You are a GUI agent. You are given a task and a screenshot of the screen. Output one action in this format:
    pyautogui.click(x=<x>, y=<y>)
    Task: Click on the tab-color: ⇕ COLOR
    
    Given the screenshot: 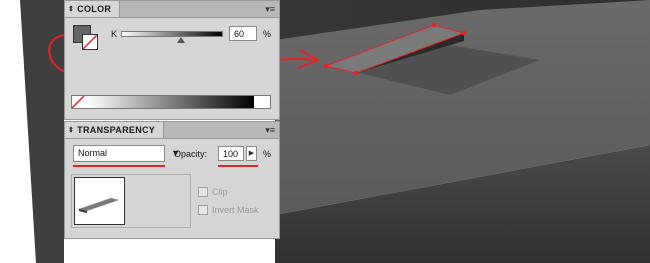 What is the action you would take?
    pyautogui.click(x=93, y=9)
    